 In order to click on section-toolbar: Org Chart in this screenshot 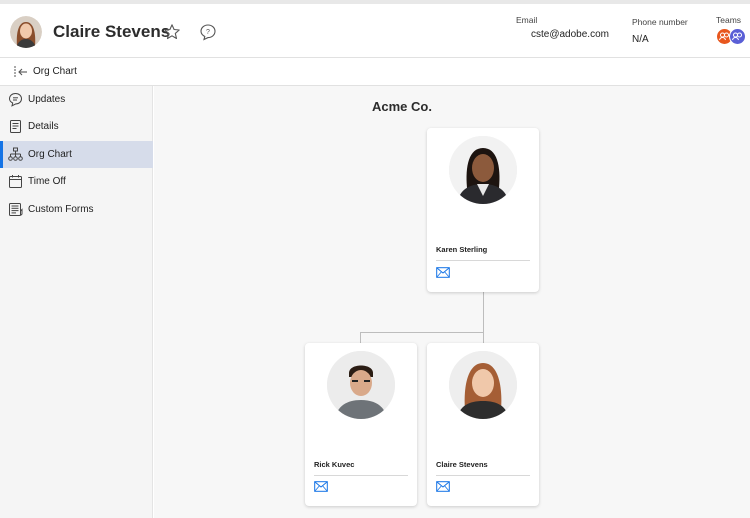, I will do `click(375, 72)`.